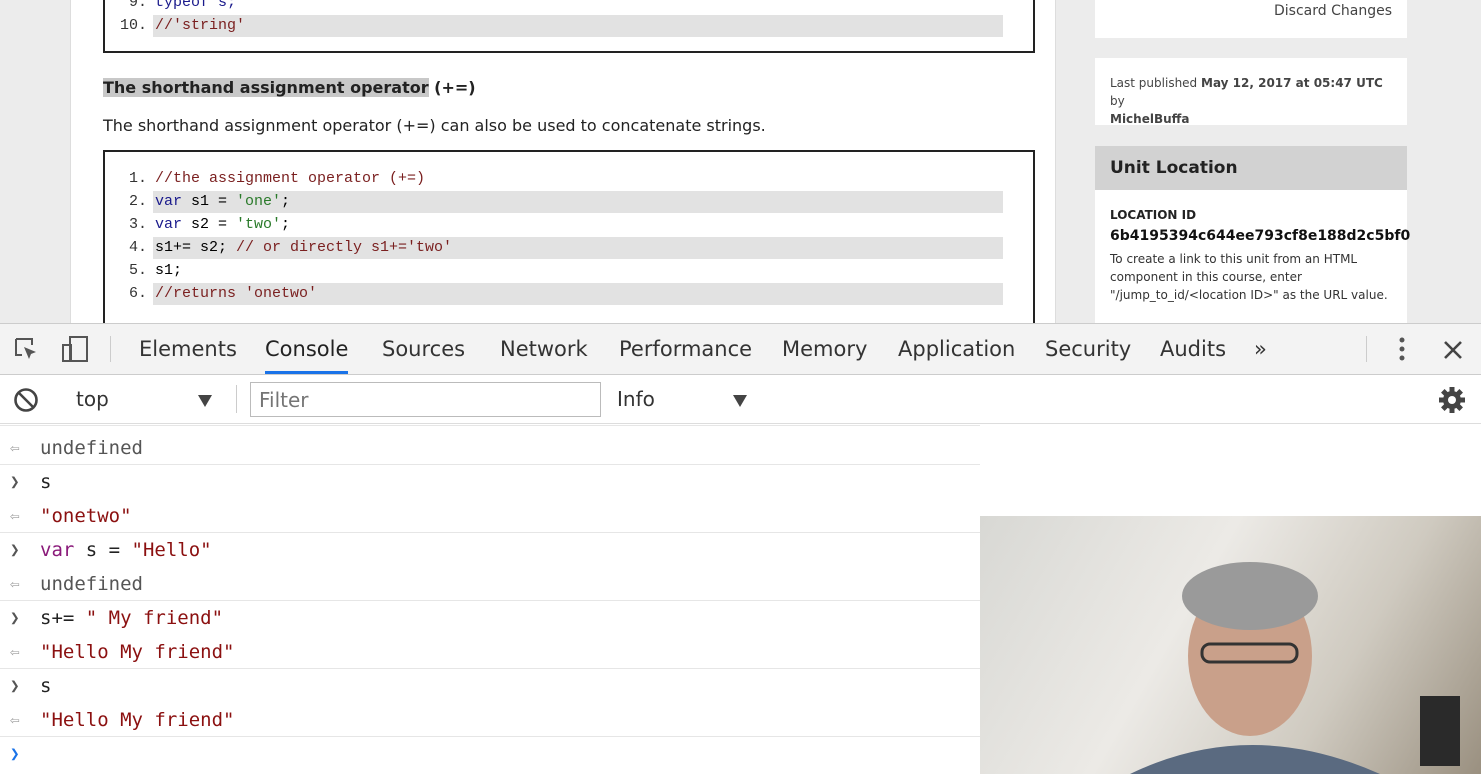  Describe the element at coordinates (259, 201) in the screenshot. I see `code-token: 'one'` at that location.